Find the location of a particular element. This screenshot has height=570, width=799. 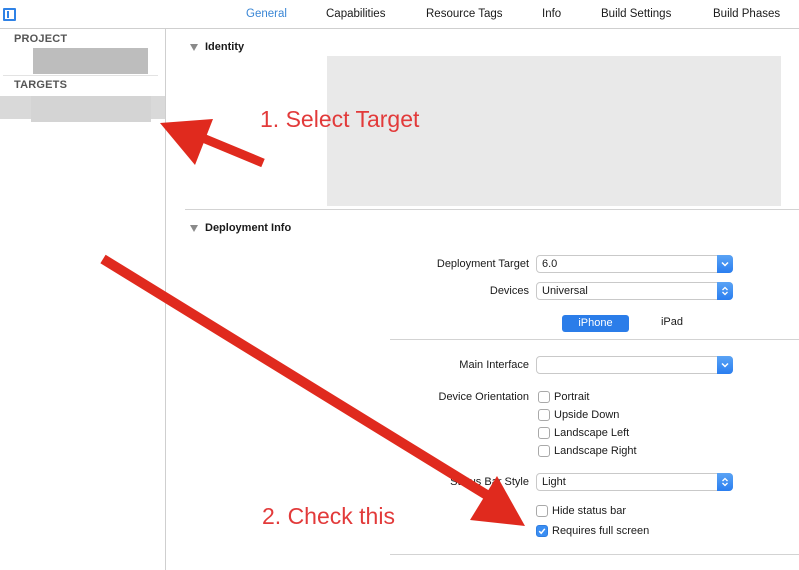

annotation-step2: 2. Check this is located at coordinates (328, 516).